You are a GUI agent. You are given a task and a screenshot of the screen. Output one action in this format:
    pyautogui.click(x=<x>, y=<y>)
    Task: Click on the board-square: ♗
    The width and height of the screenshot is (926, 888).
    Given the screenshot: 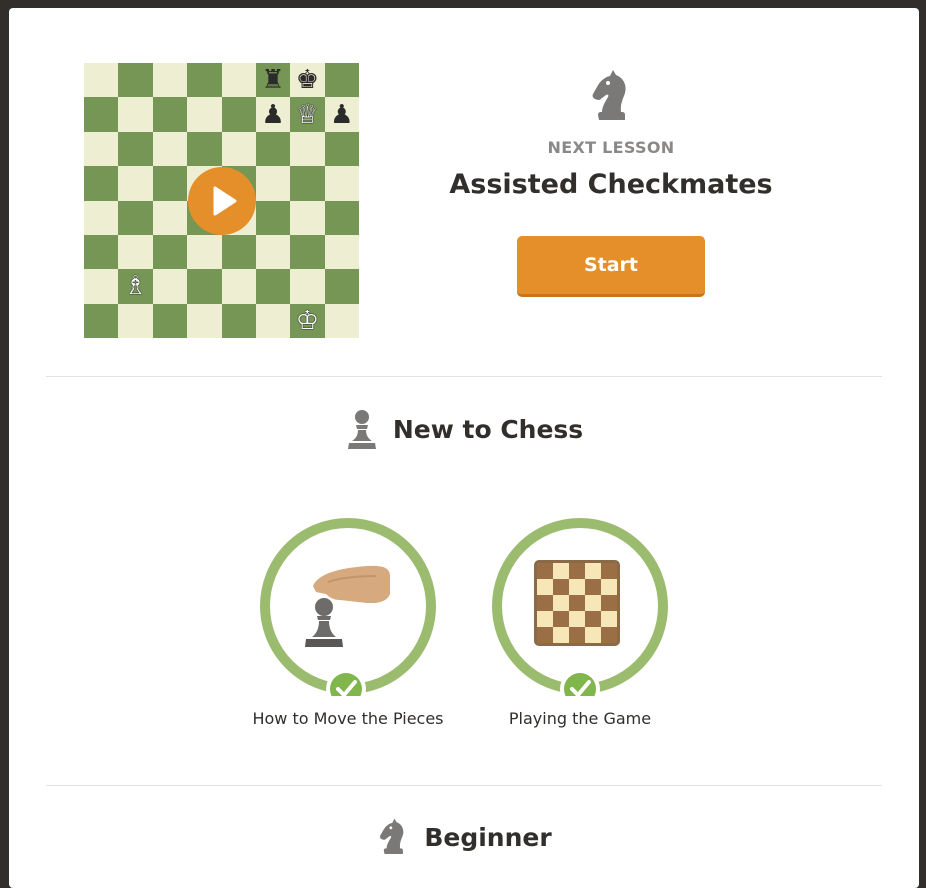 What is the action you would take?
    pyautogui.click(x=135, y=286)
    